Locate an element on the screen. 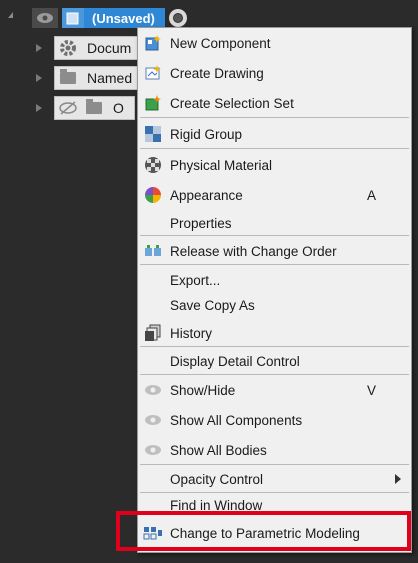 This screenshot has height=563, width=418. menu-item-label: Show All Components is located at coordinates (236, 420).